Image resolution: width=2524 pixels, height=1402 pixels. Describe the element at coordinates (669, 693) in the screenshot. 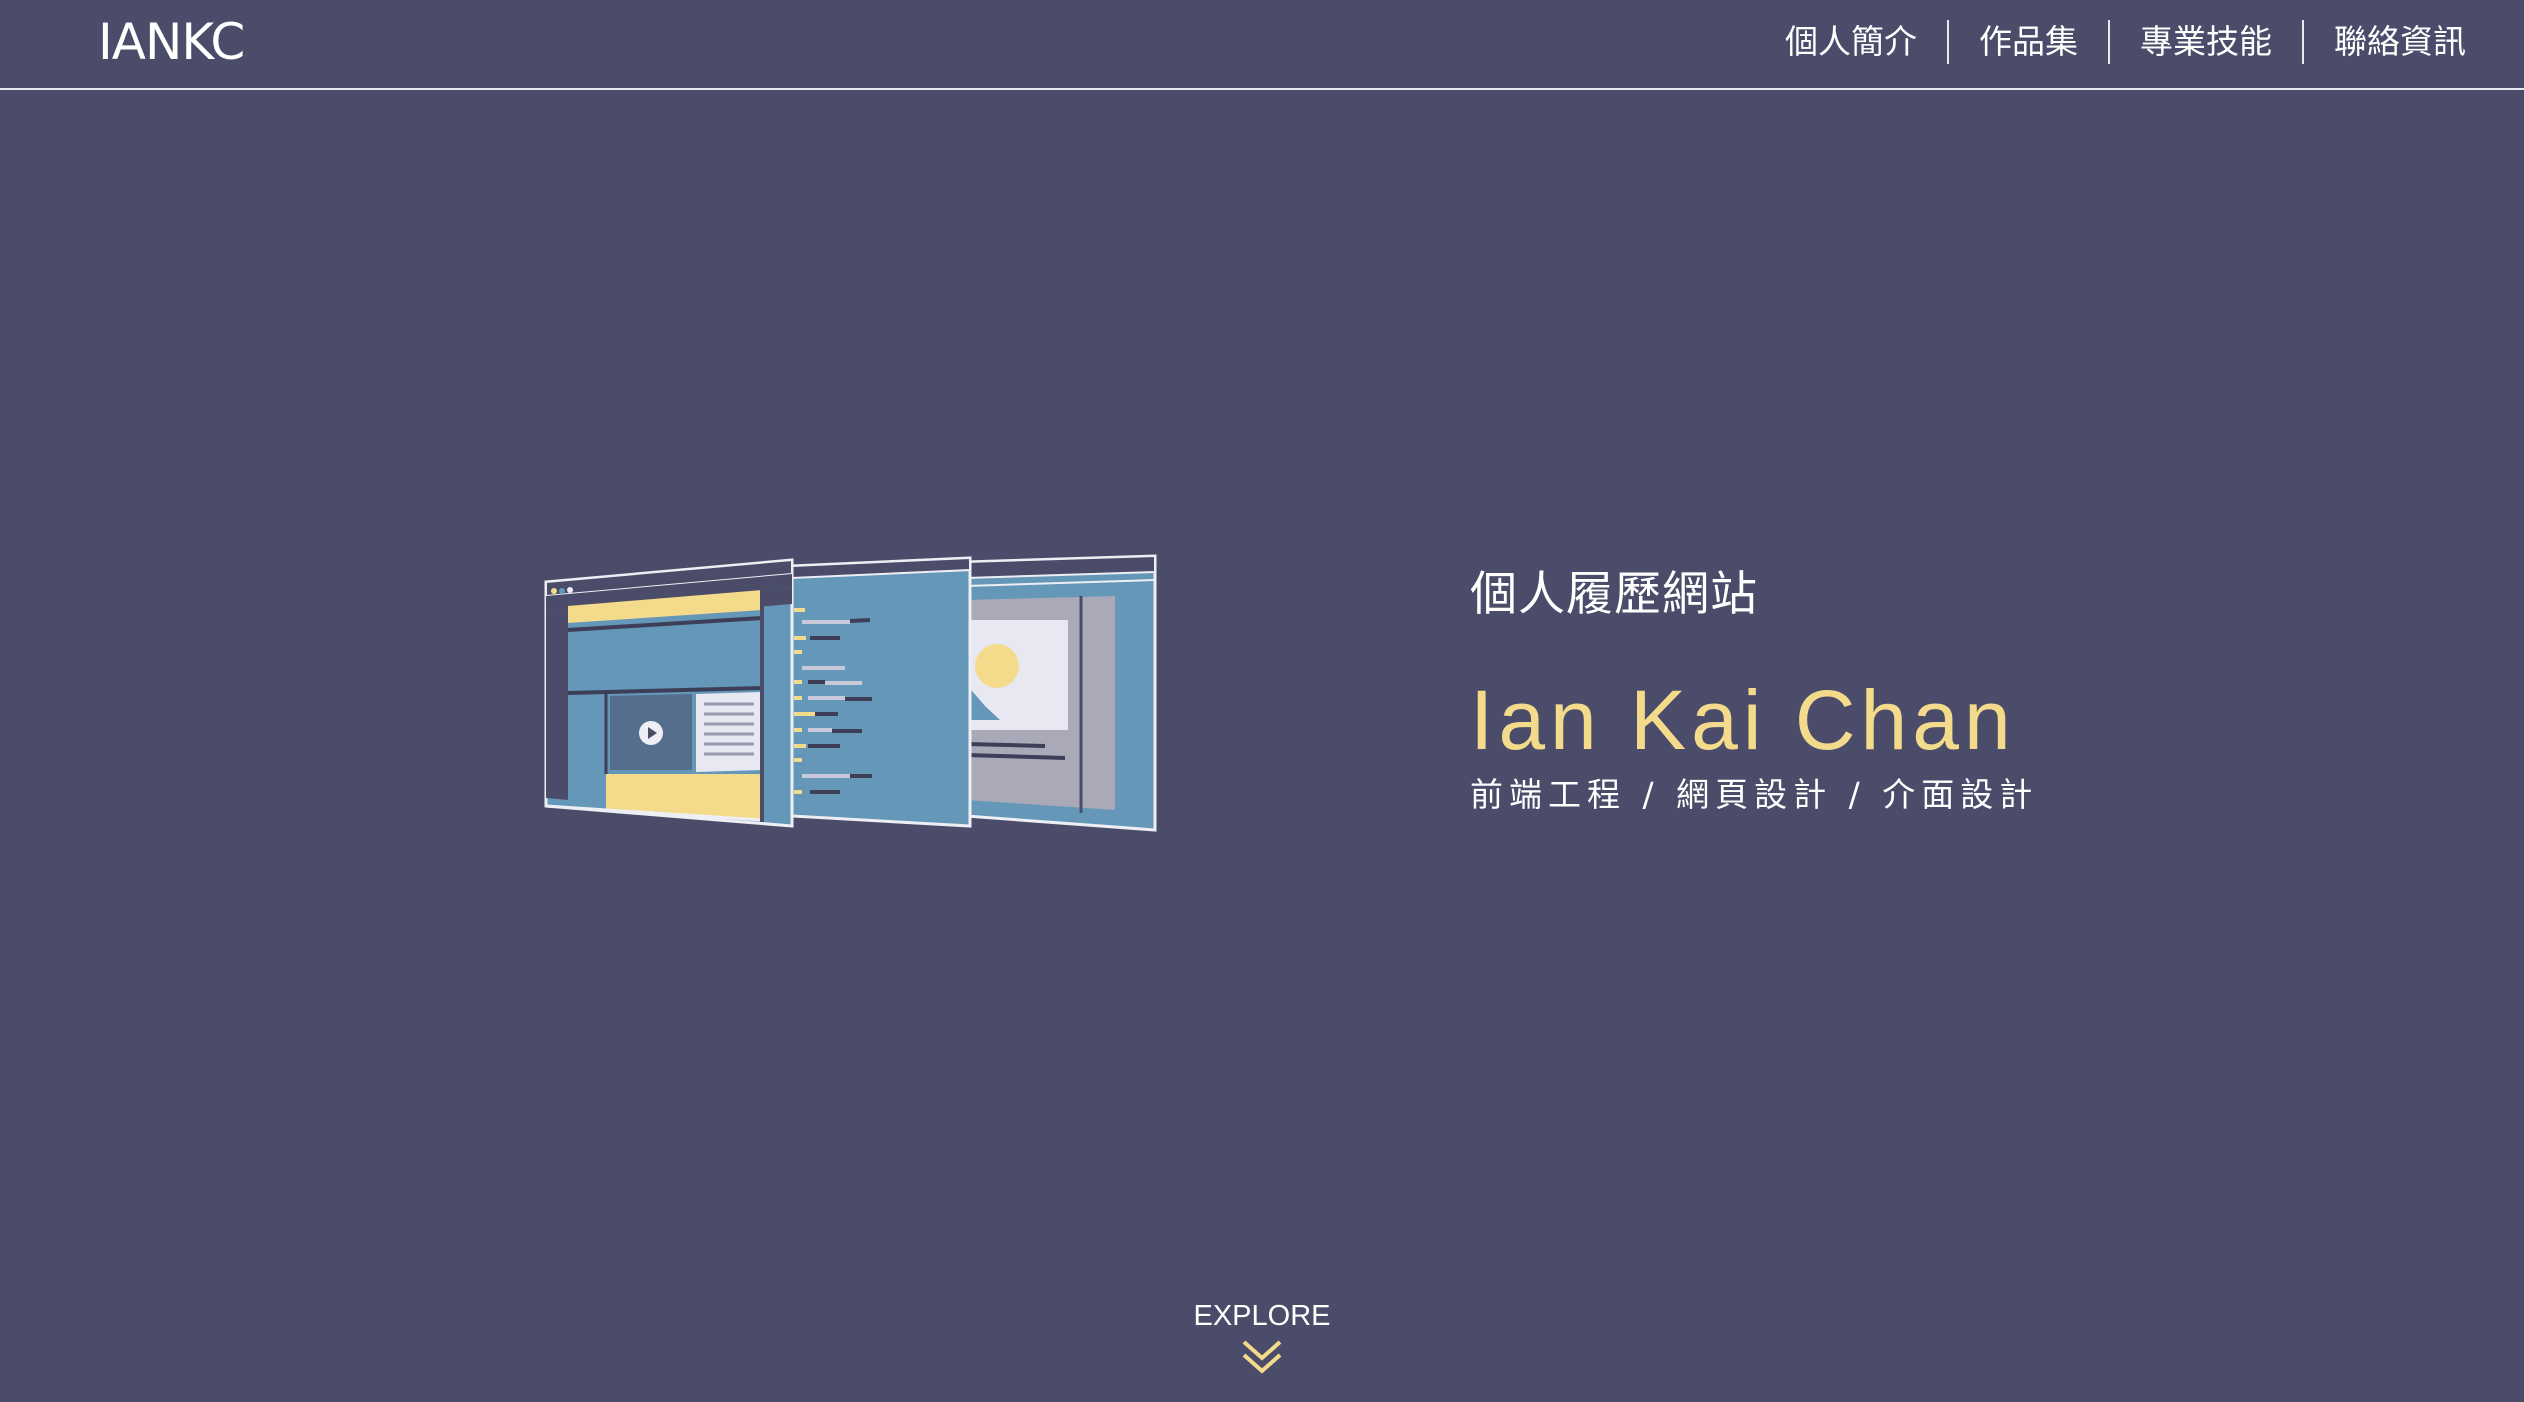

I see `screen-layout-panel` at that location.